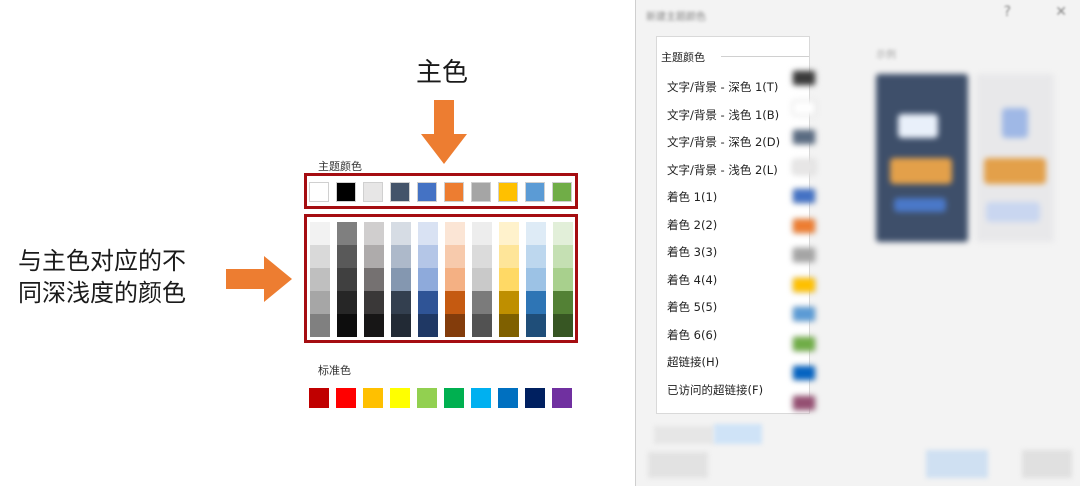 Image resolution: width=1080 pixels, height=486 pixels. Describe the element at coordinates (102, 293) in the screenshot. I see `tone-annotation-line2: 同深浅度的颜色` at that location.